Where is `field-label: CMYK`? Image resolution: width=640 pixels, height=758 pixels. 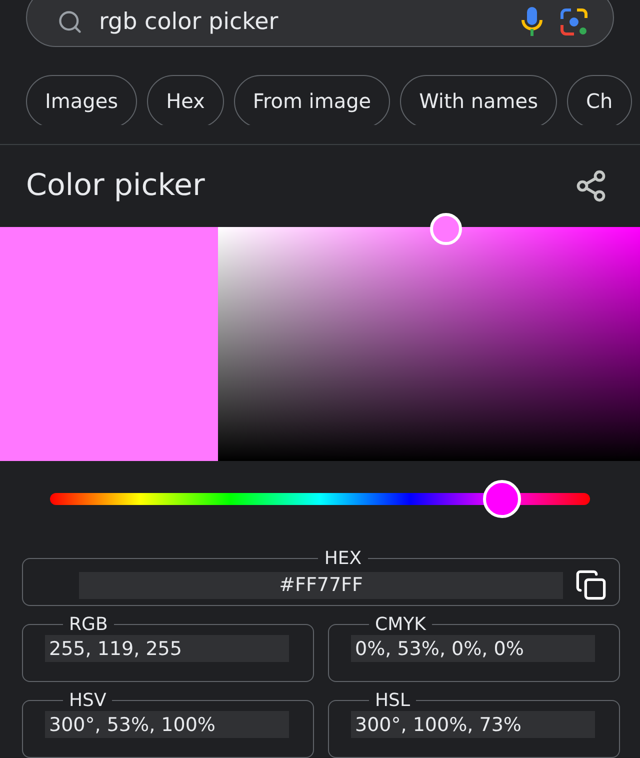 field-label: CMYK is located at coordinates (401, 624).